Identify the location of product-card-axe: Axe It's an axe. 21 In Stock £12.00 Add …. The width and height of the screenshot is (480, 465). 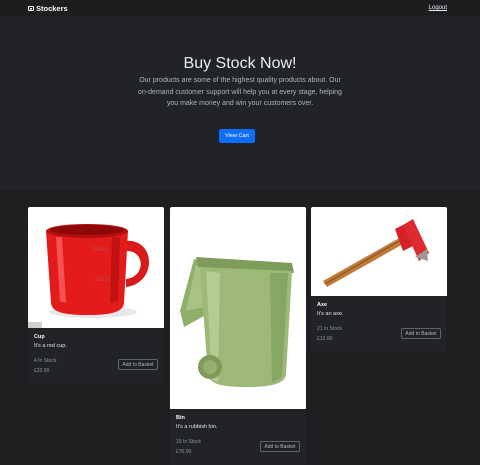
(379, 279).